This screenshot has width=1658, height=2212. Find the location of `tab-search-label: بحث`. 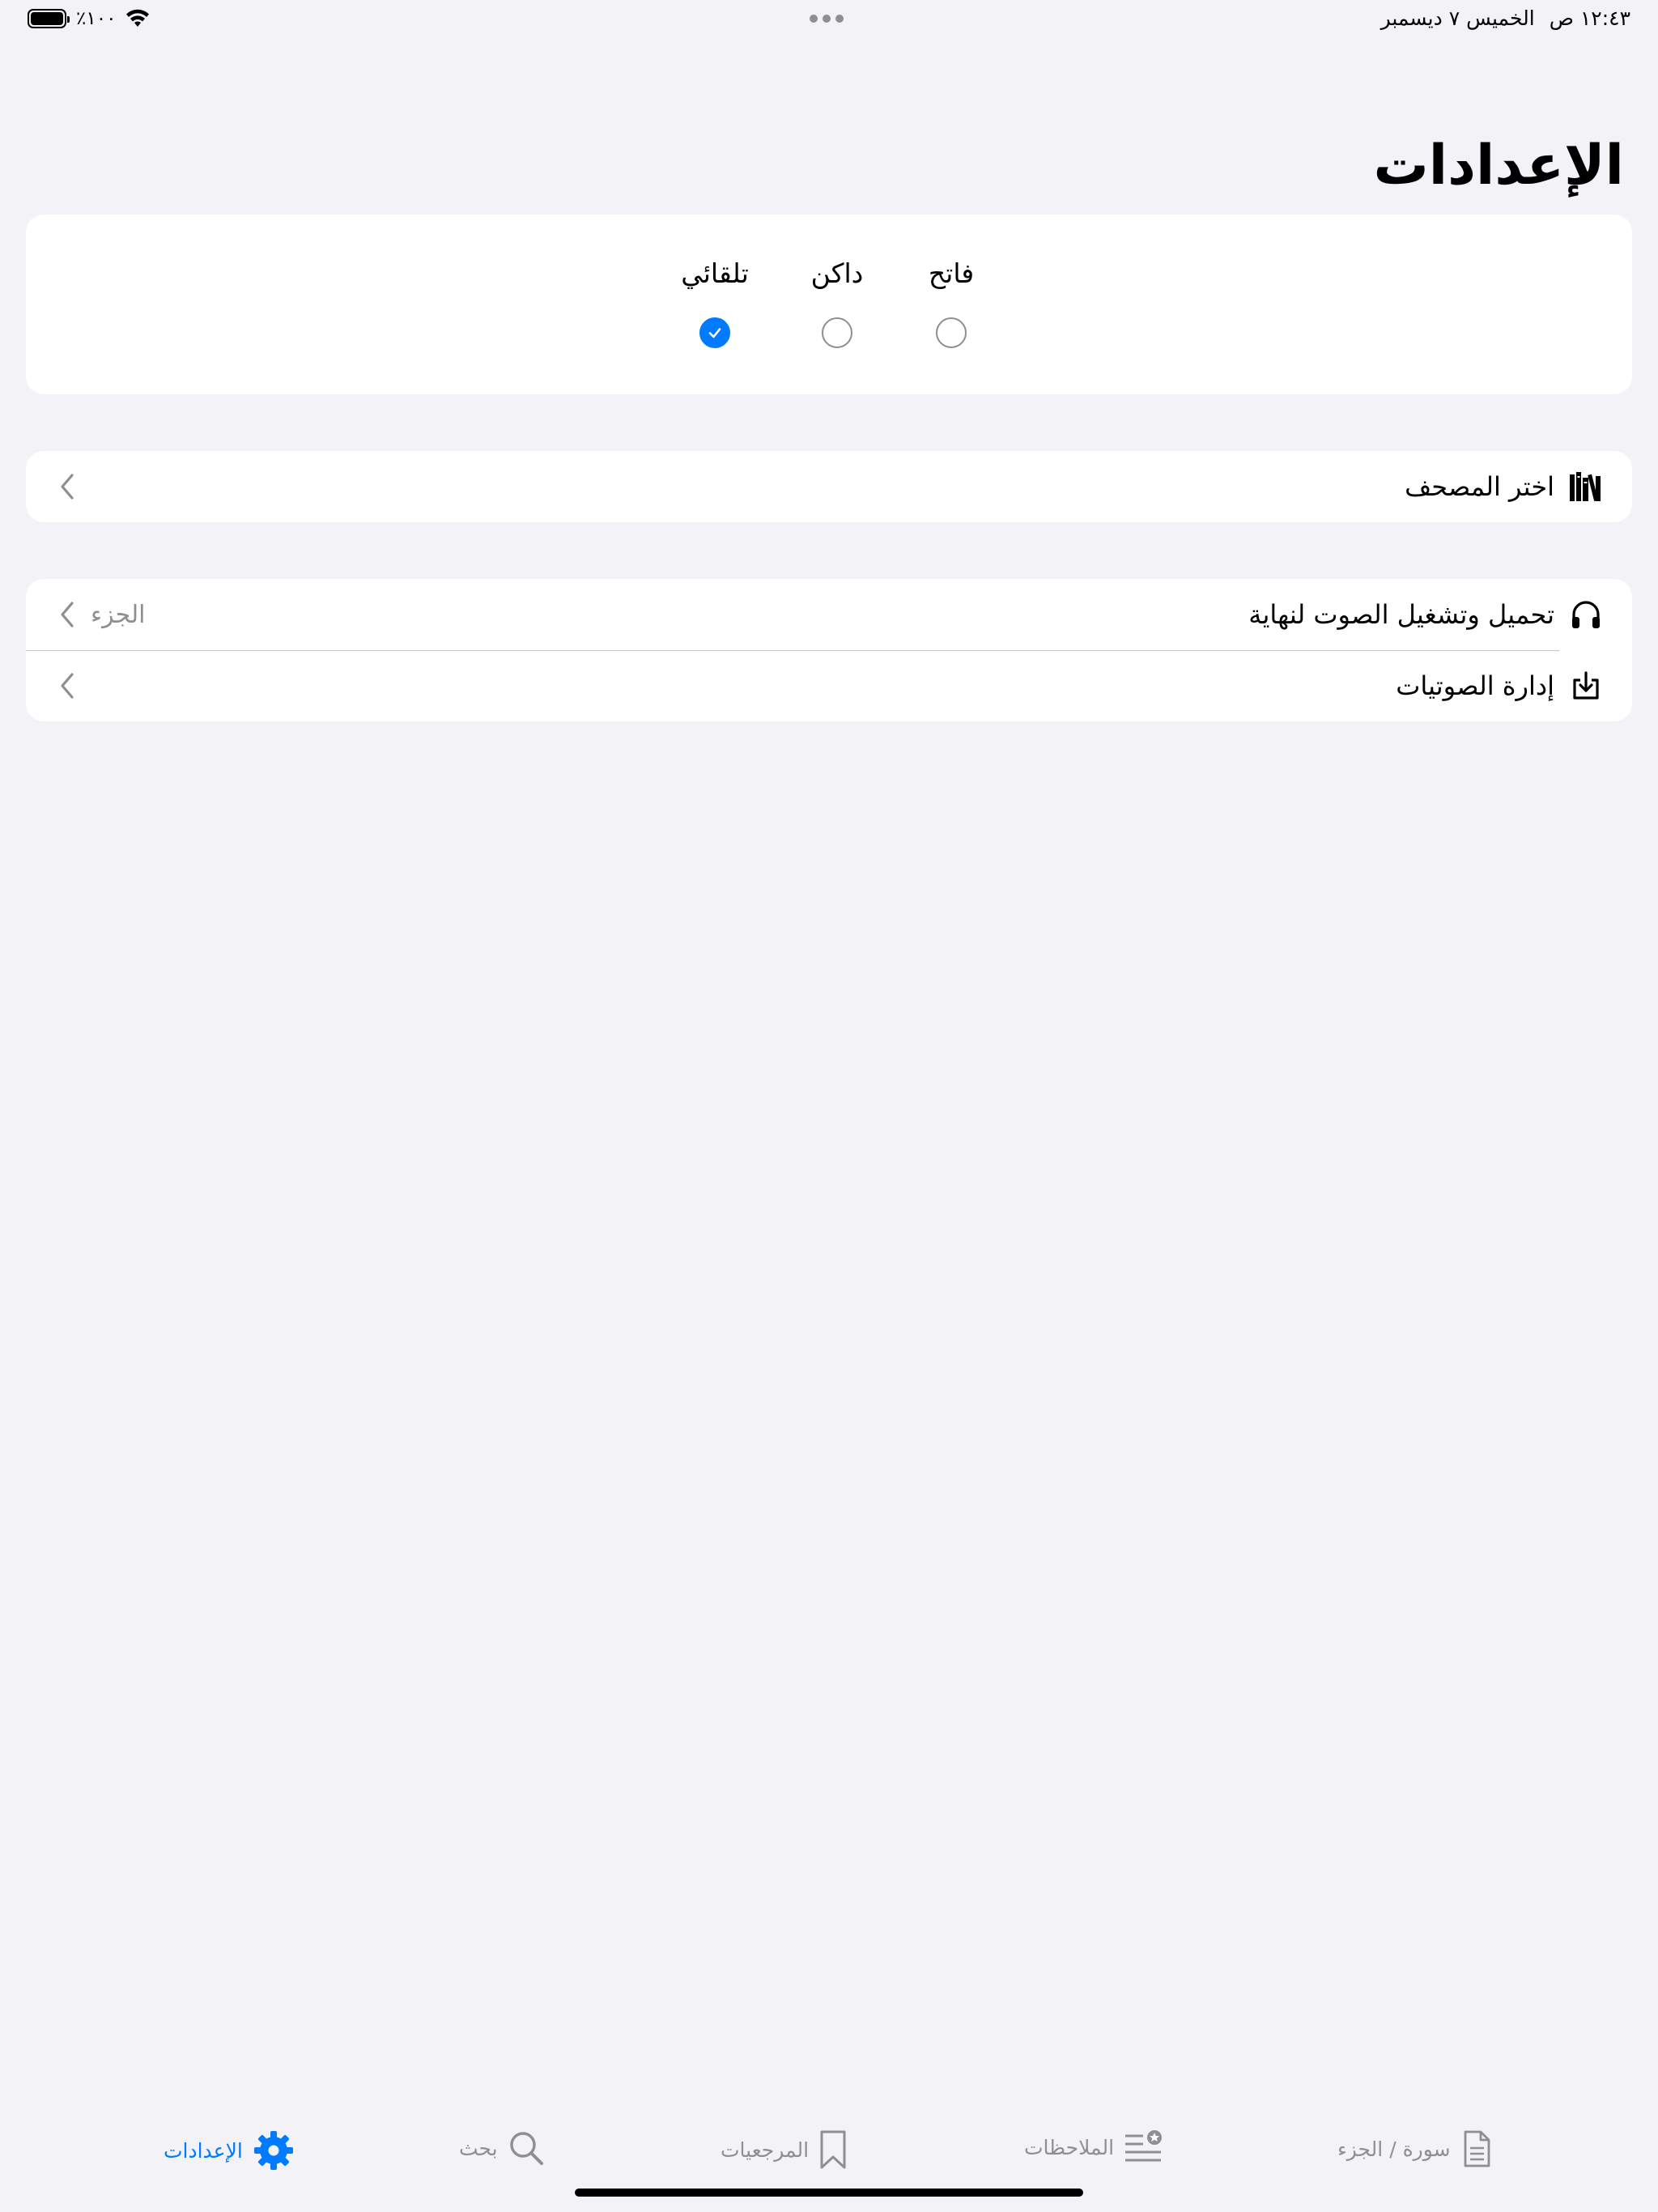

tab-search-label: بحث is located at coordinates (478, 2148).